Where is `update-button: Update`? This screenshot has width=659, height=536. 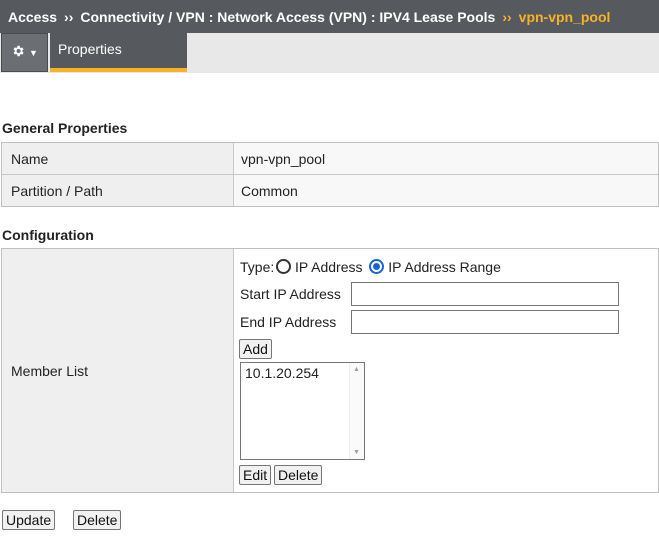
update-button: Update is located at coordinates (29, 520).